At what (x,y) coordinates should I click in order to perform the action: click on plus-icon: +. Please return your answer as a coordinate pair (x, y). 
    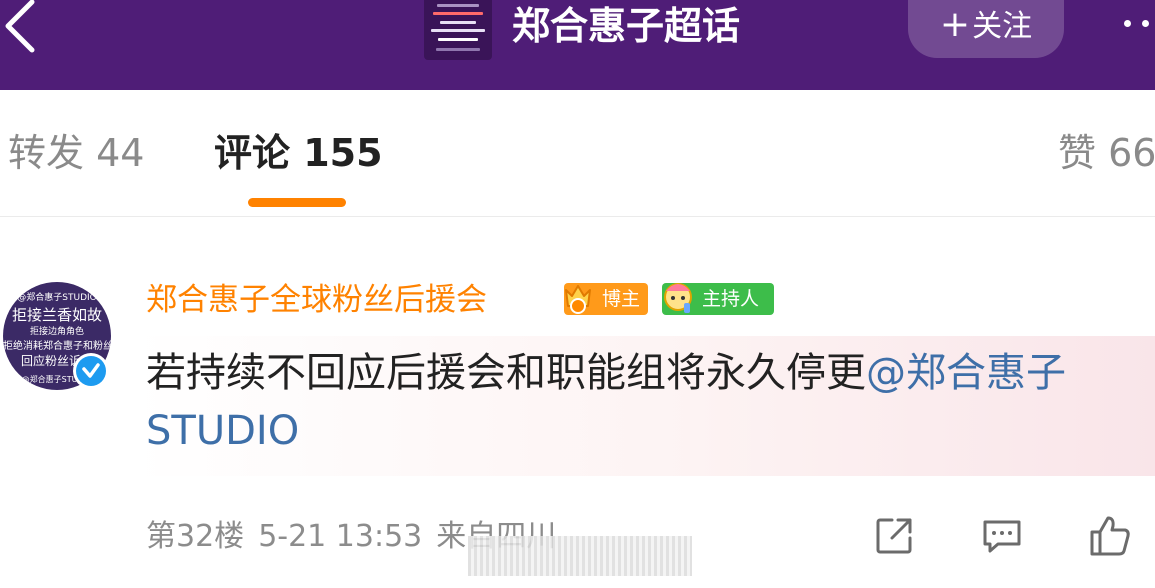
    Looking at the image, I should click on (955, 24).